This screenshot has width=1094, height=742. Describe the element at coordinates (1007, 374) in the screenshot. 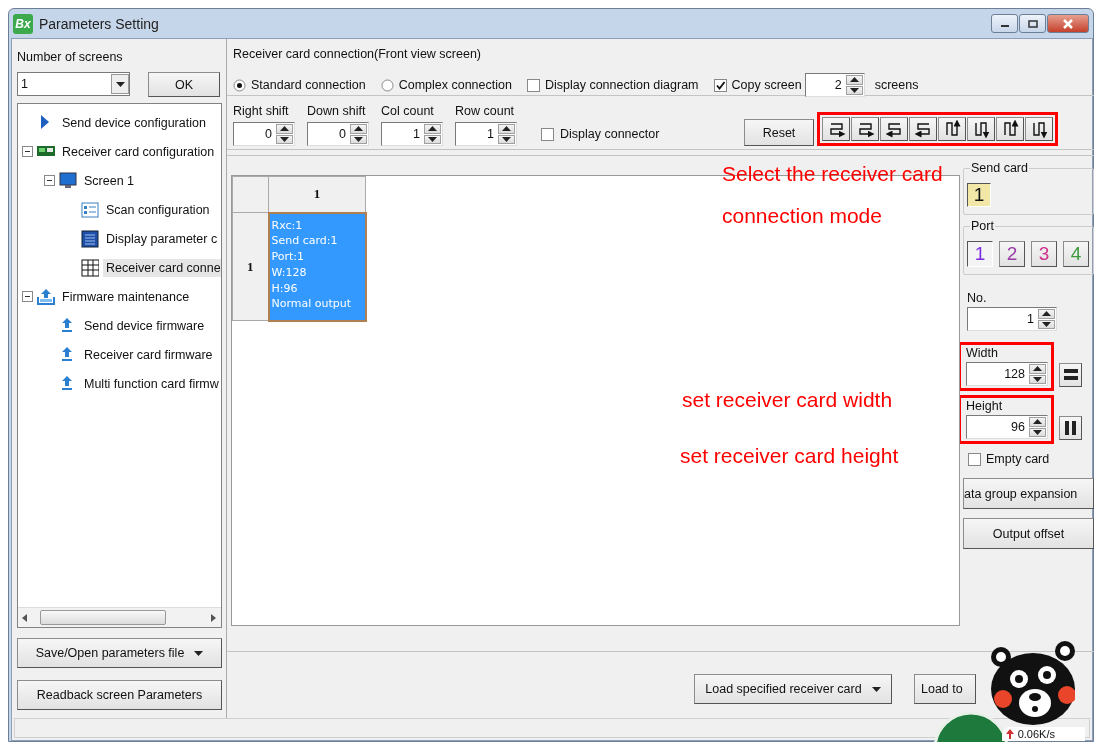

I see `spin-field: 128` at that location.